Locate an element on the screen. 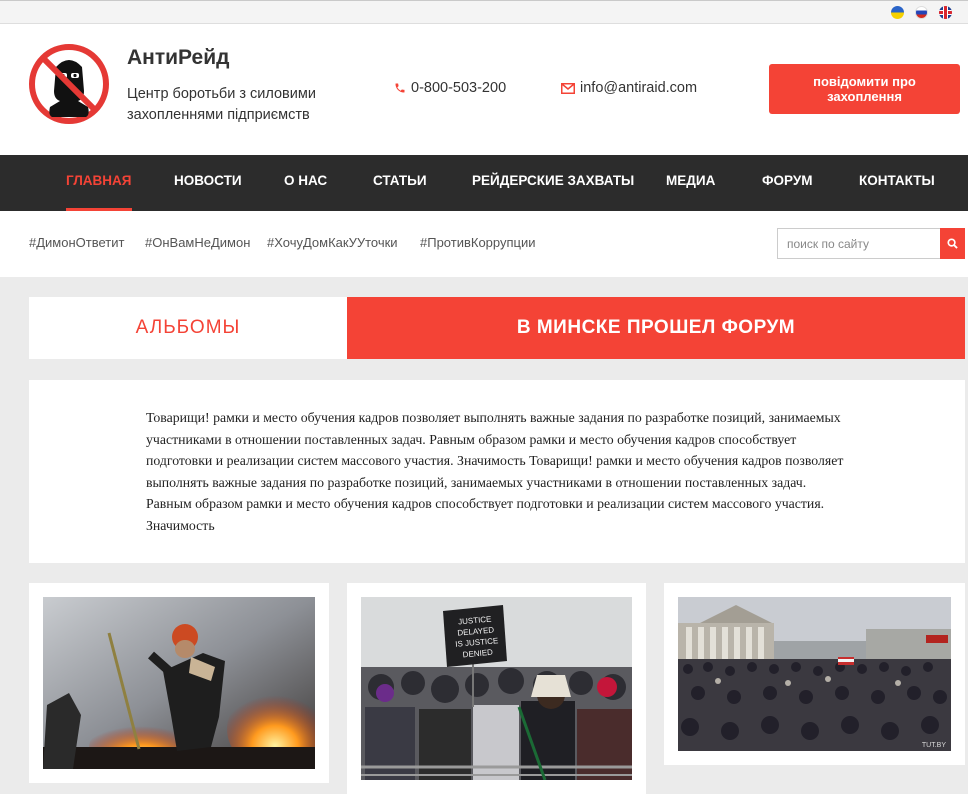  site-title: АнтиРейд is located at coordinates (178, 58).